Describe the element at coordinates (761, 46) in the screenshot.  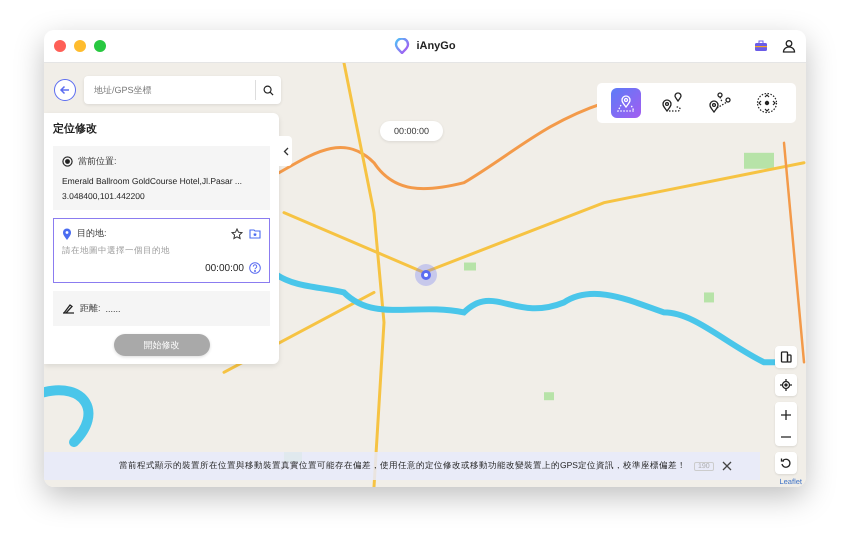
I see `toolbox-icon` at that location.